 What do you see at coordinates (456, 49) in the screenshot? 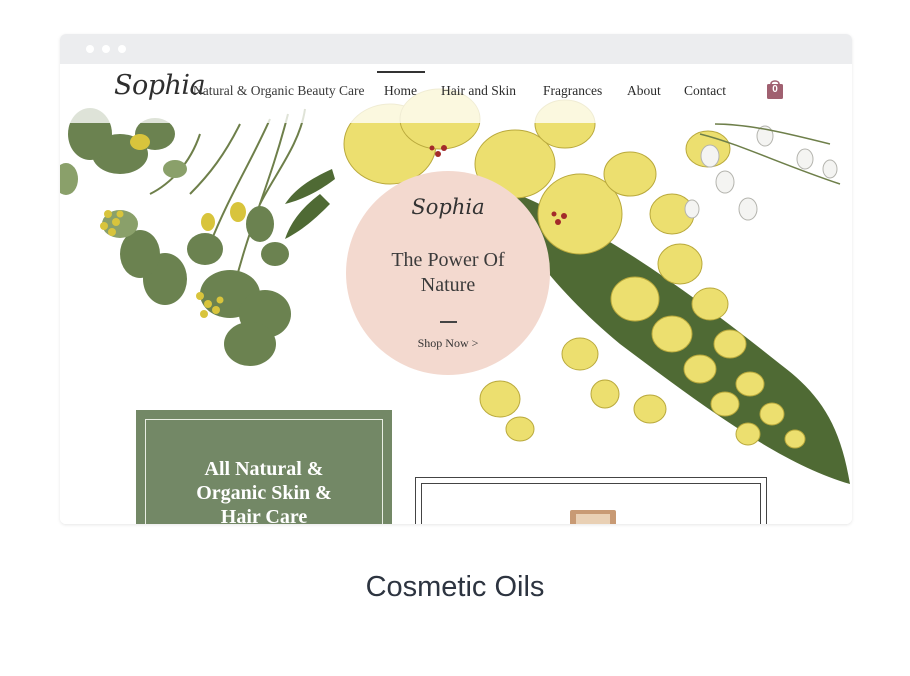
I see `browser-chrome` at bounding box center [456, 49].